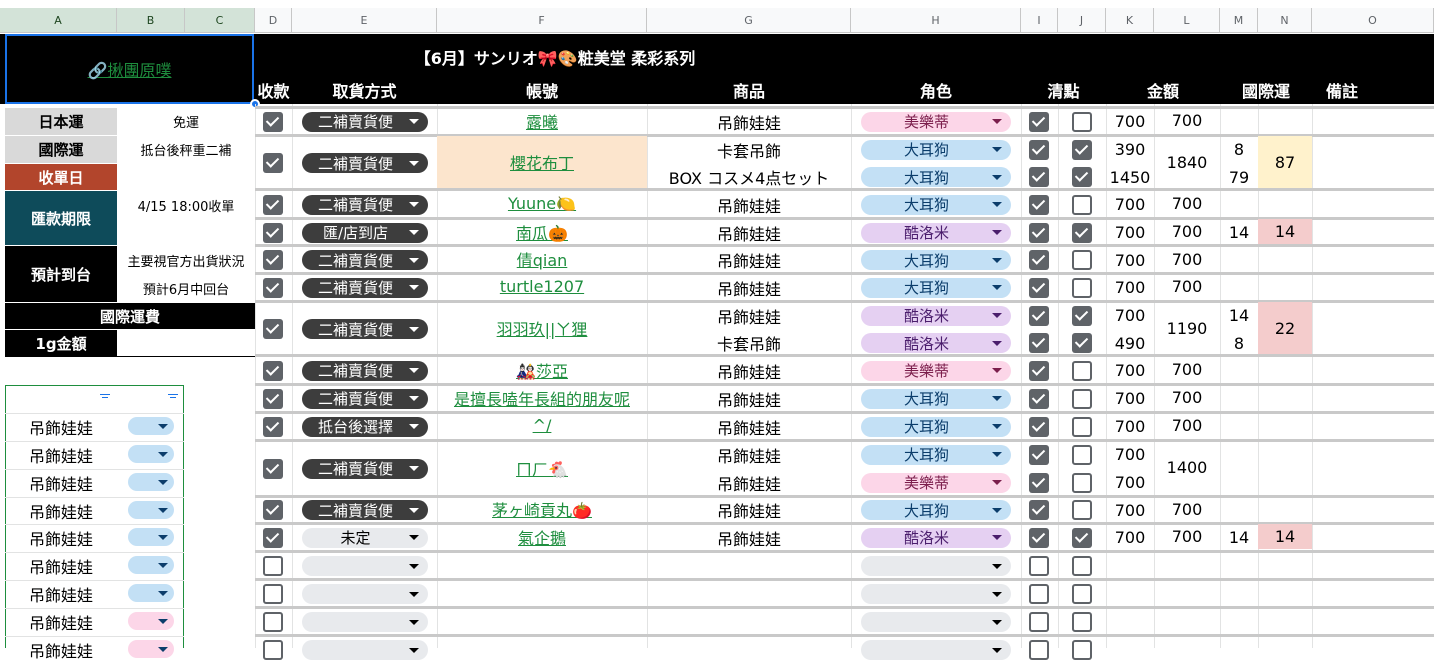 This screenshot has width=1434, height=663. Describe the element at coordinates (220, 20) in the screenshot. I see `column-header-c: C` at that location.